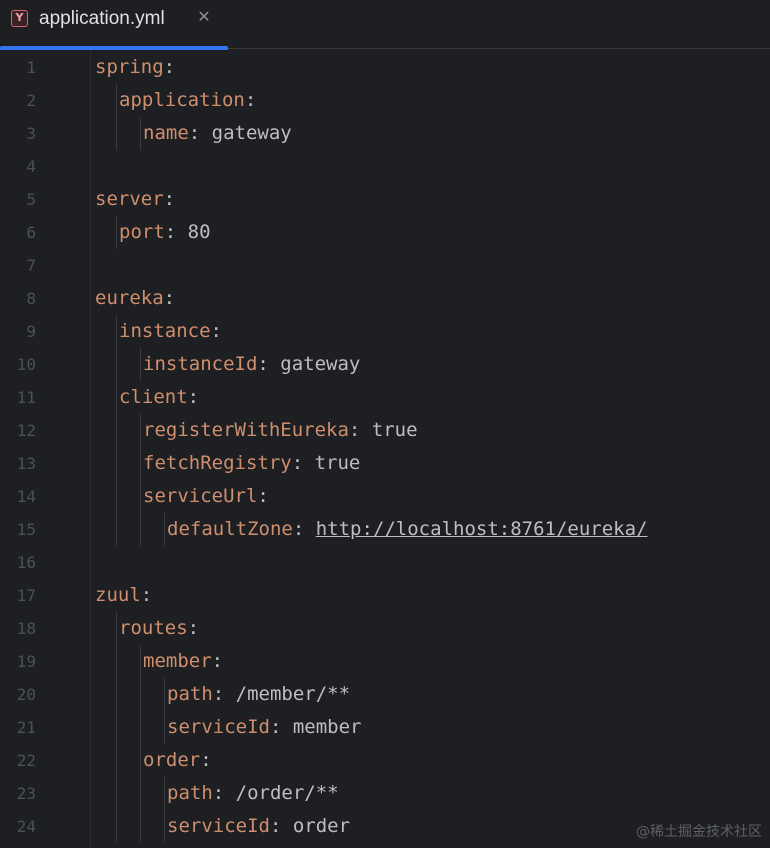 This screenshot has width=770, height=848. Describe the element at coordinates (385, 298) in the screenshot. I see `code-line: 8 eureka:` at that location.